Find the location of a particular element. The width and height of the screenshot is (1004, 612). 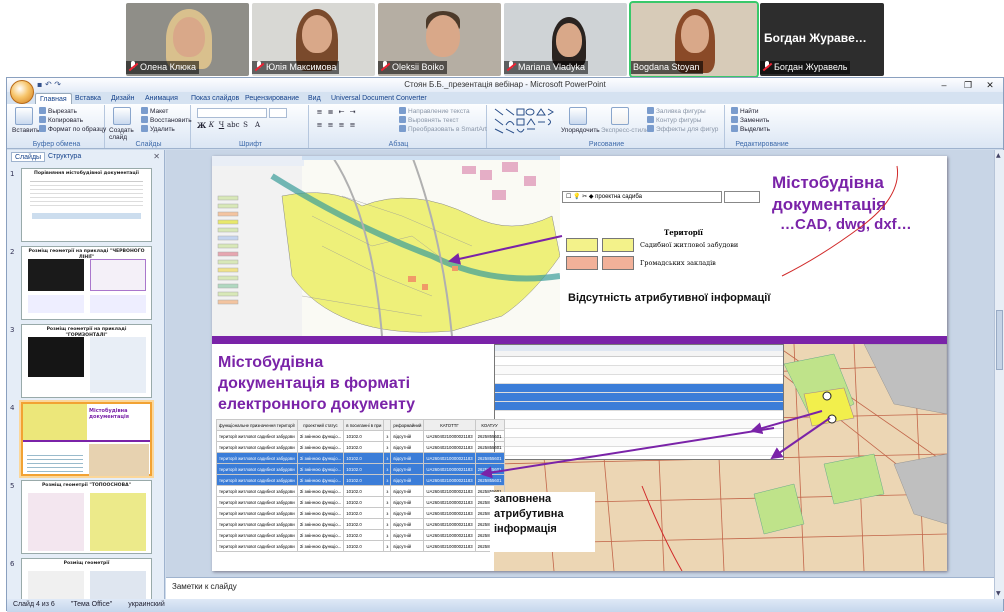

new-slide-button: Создать слайд is located at coordinates (124, 134).